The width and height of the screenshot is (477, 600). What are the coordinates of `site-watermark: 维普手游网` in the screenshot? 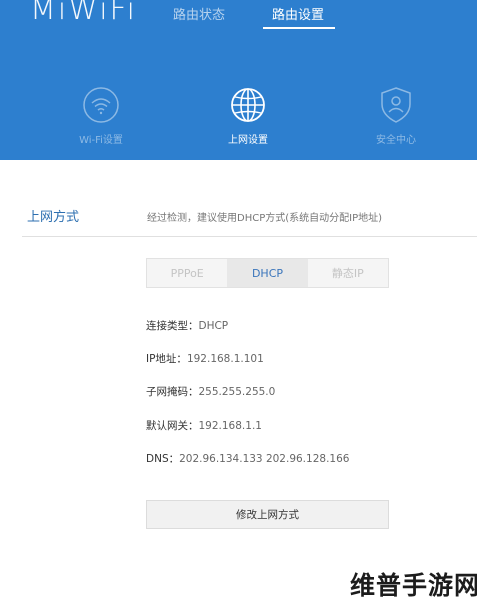 It's located at (413, 585).